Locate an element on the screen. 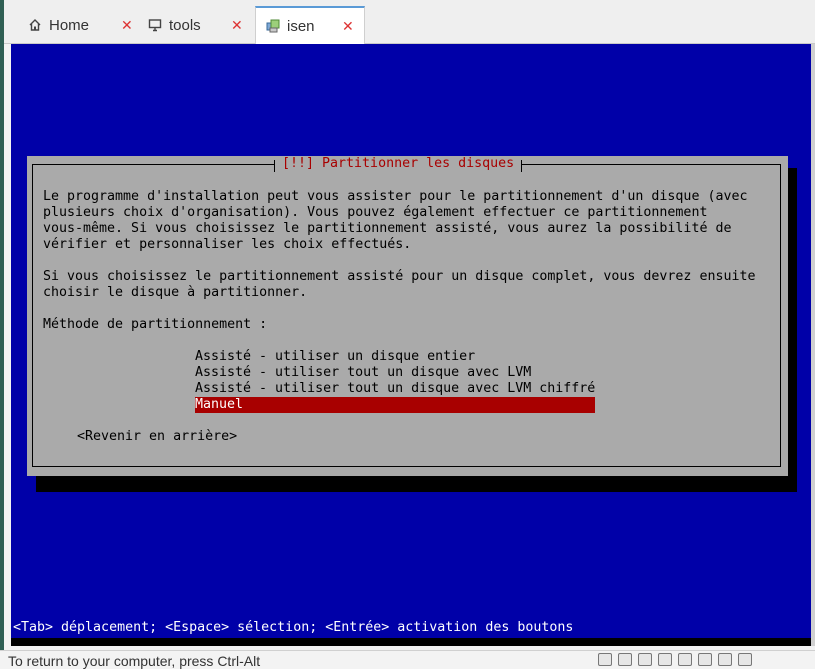 The height and width of the screenshot is (669, 815). floppy-icon is located at coordinates (645, 659).